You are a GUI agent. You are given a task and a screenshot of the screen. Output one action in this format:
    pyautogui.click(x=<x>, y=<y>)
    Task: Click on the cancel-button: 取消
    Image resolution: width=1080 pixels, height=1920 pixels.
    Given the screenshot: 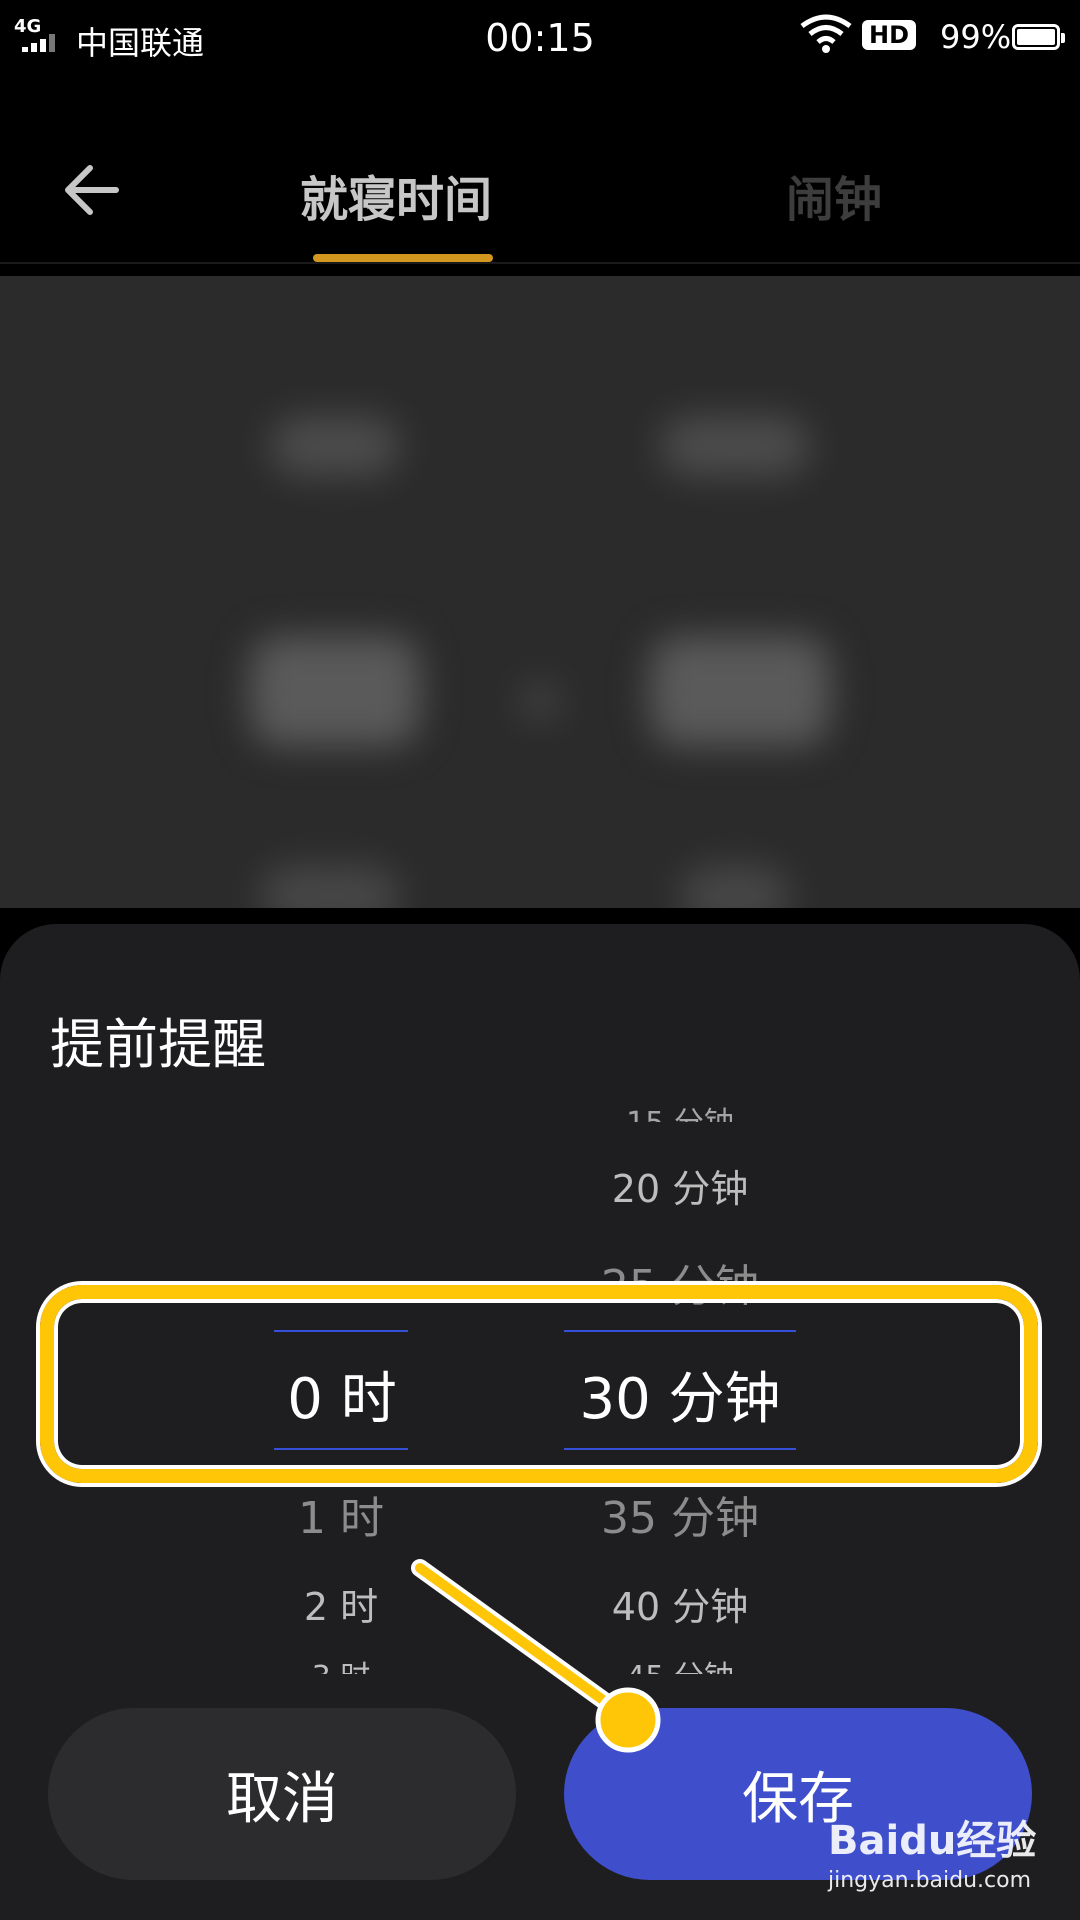 What is the action you would take?
    pyautogui.click(x=282, y=1794)
    